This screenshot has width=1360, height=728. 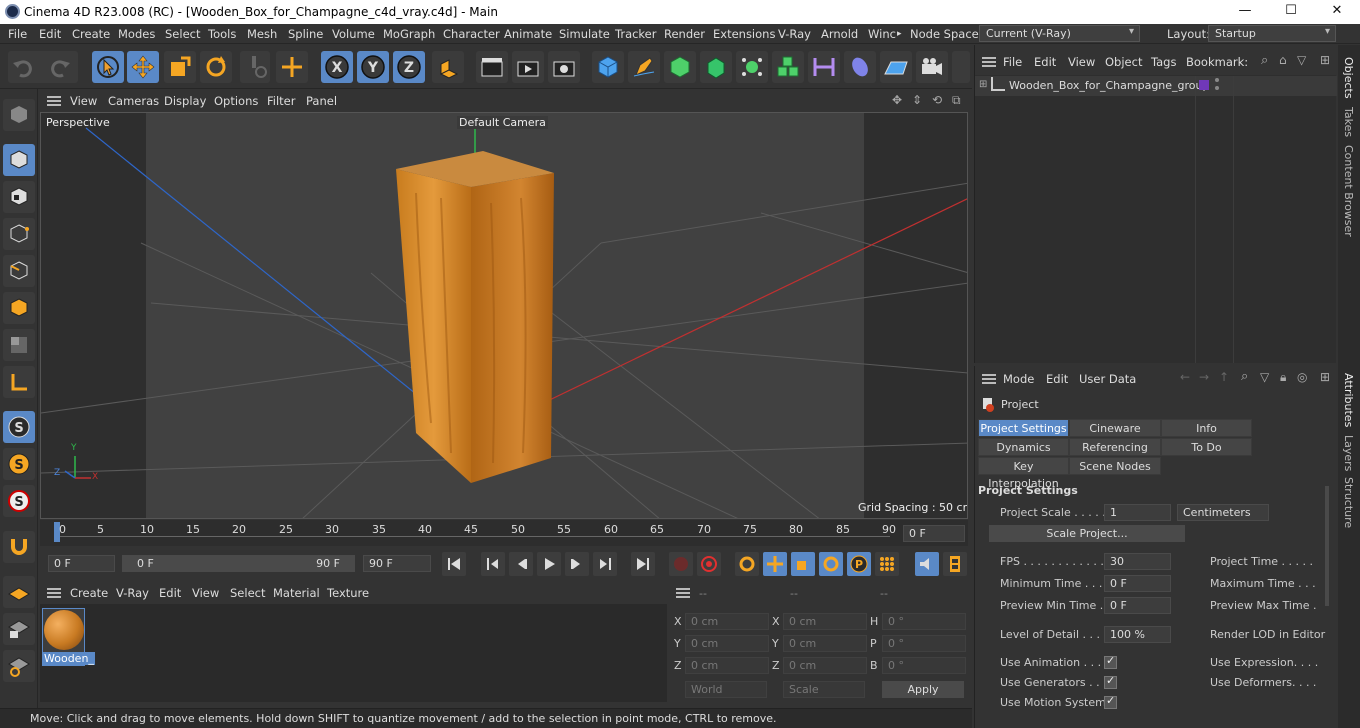 I want to click on extrude-button, so click(x=716, y=67).